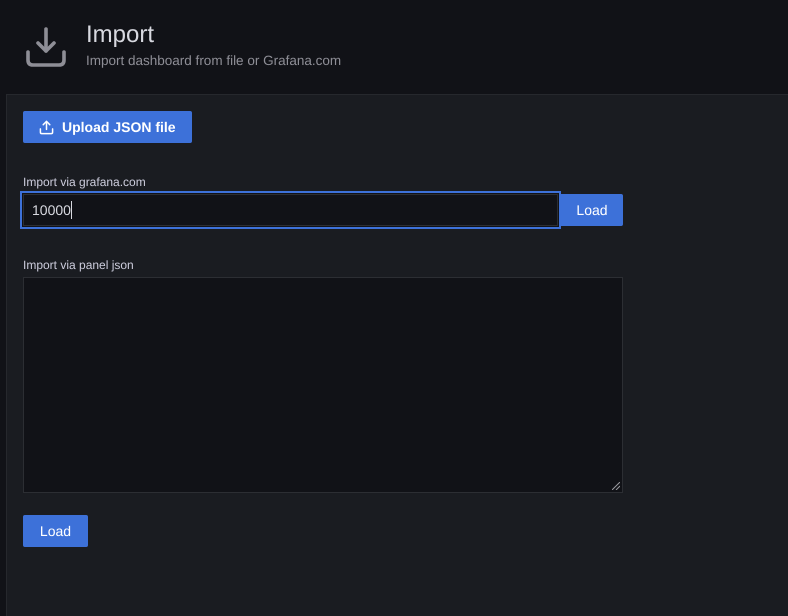  What do you see at coordinates (290, 210) in the screenshot?
I see `grafana-id-input-field: 10000` at bounding box center [290, 210].